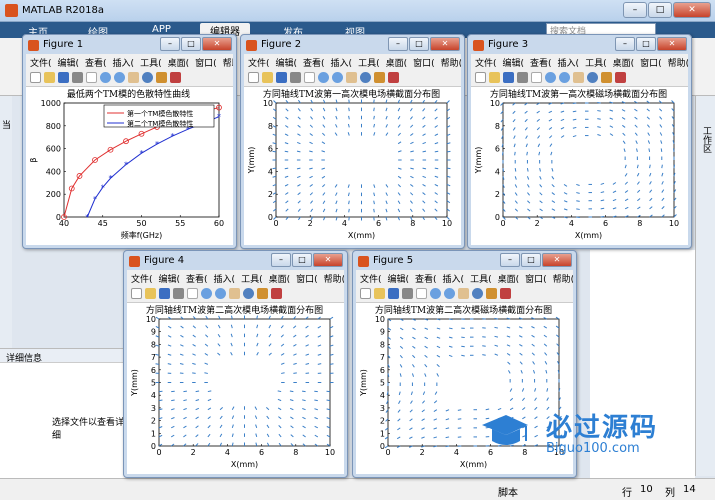 The image size is (715, 500). I want to click on workspace-panel: 工作区, so click(705, 286).